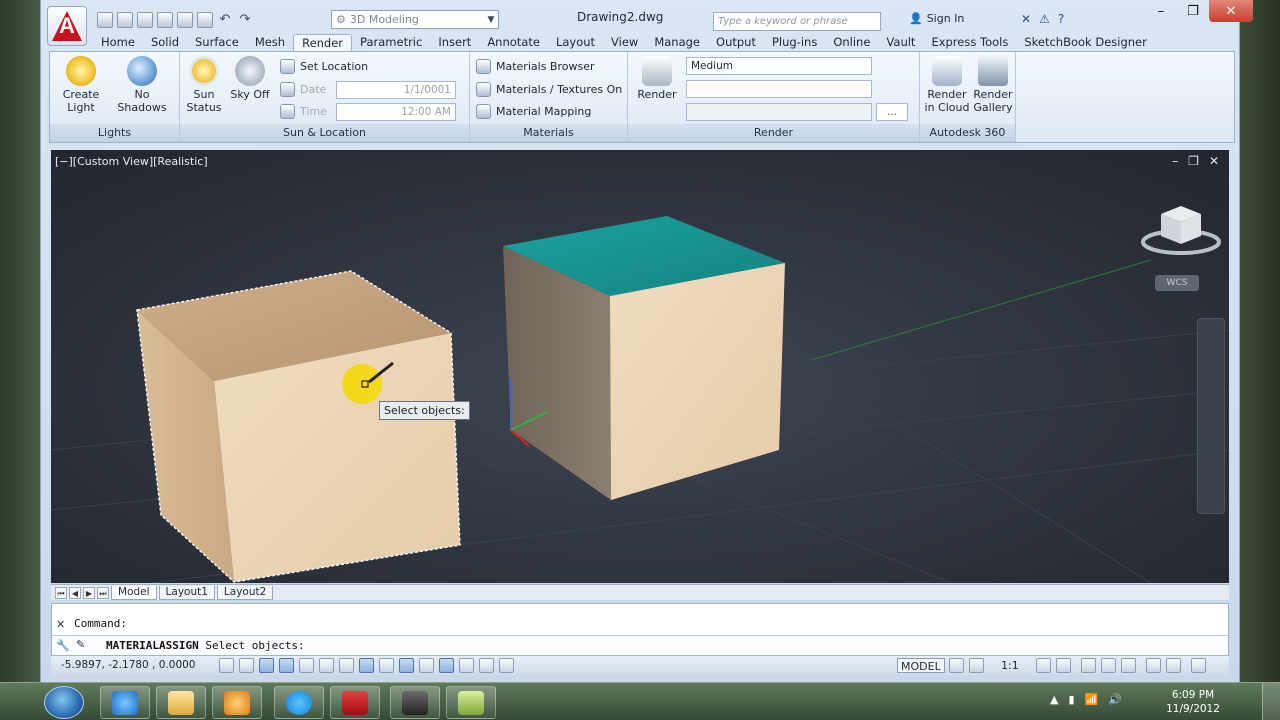 Image resolution: width=1280 pixels, height=720 pixels. I want to click on no-shadows-button: No Shadows, so click(142, 85).